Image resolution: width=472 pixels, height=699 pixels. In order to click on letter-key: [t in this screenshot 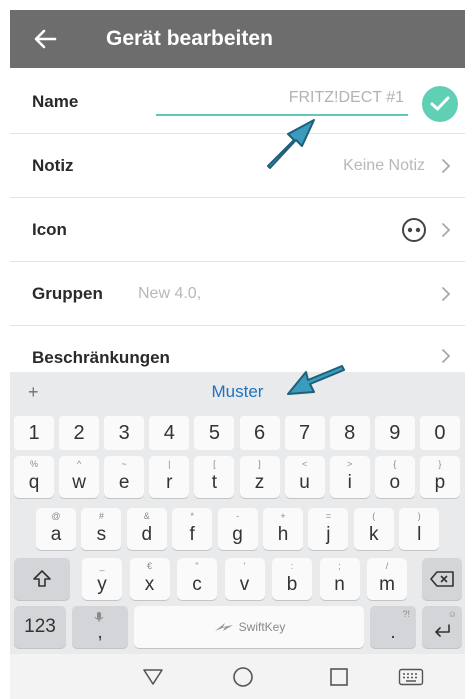, I will do `click(214, 477)`.